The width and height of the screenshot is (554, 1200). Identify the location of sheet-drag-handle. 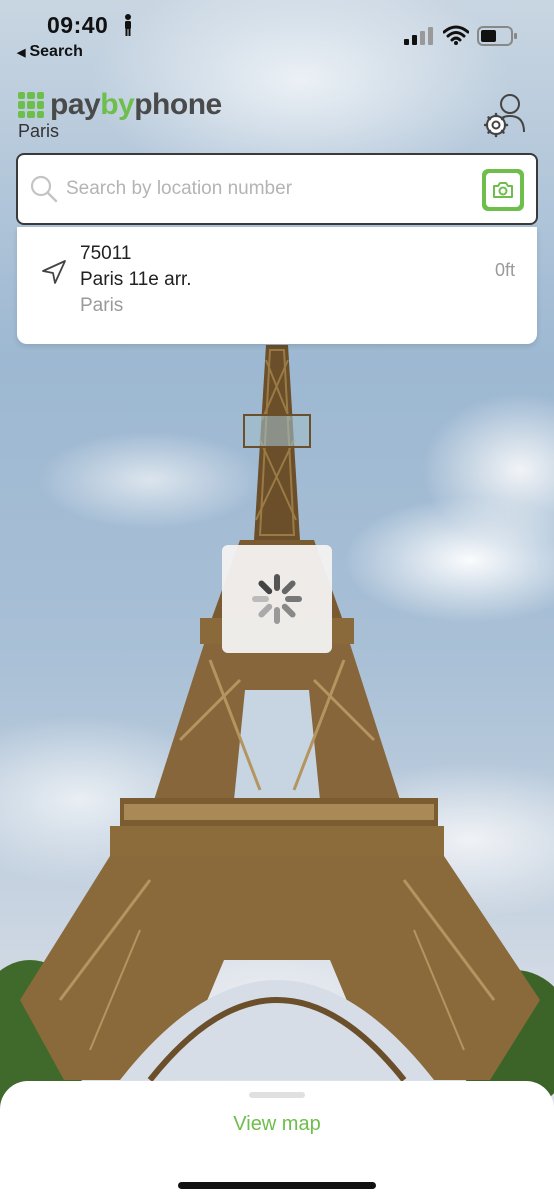
(277, 1095).